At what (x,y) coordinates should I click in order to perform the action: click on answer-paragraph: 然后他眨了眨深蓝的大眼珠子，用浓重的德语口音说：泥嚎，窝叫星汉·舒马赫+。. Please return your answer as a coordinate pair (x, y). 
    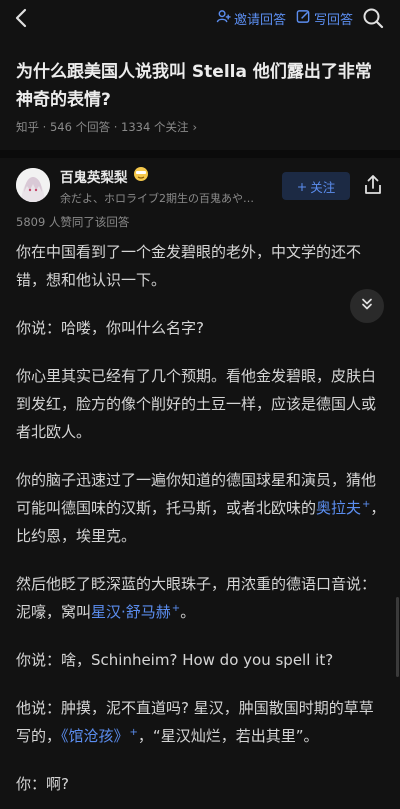
    Looking at the image, I should click on (202, 598).